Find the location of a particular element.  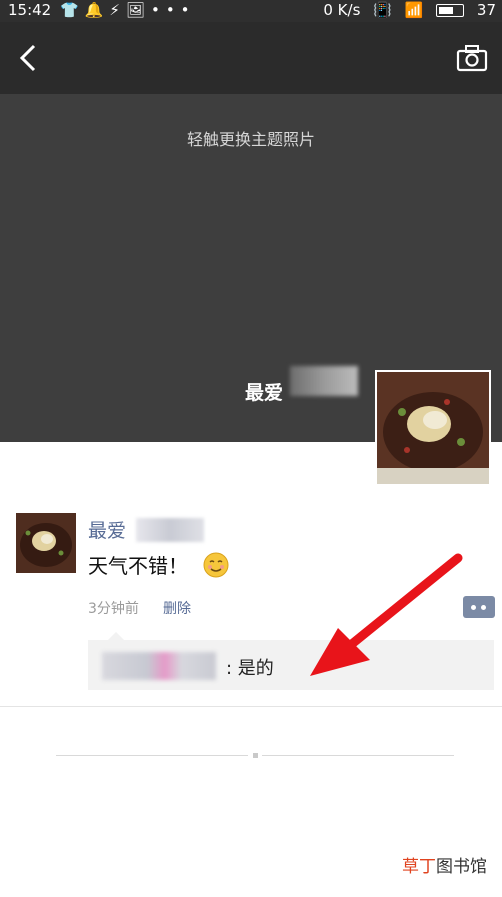

food-thumb-icon is located at coordinates (46, 543).